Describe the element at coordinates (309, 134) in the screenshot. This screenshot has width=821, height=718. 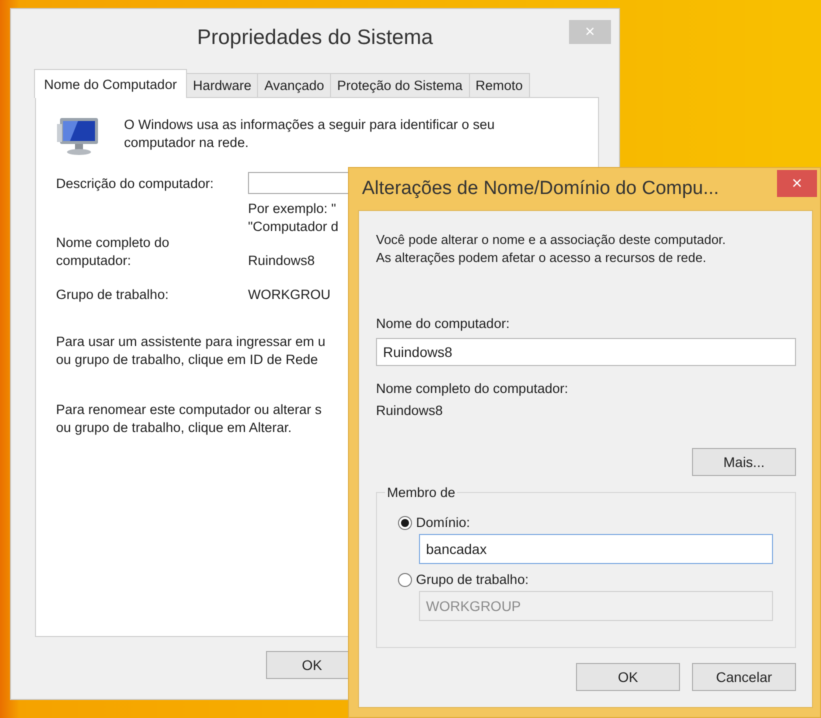
I see `intro-text: O Windows usa as informações a seguir para identificar o seu computador na rede.` at that location.